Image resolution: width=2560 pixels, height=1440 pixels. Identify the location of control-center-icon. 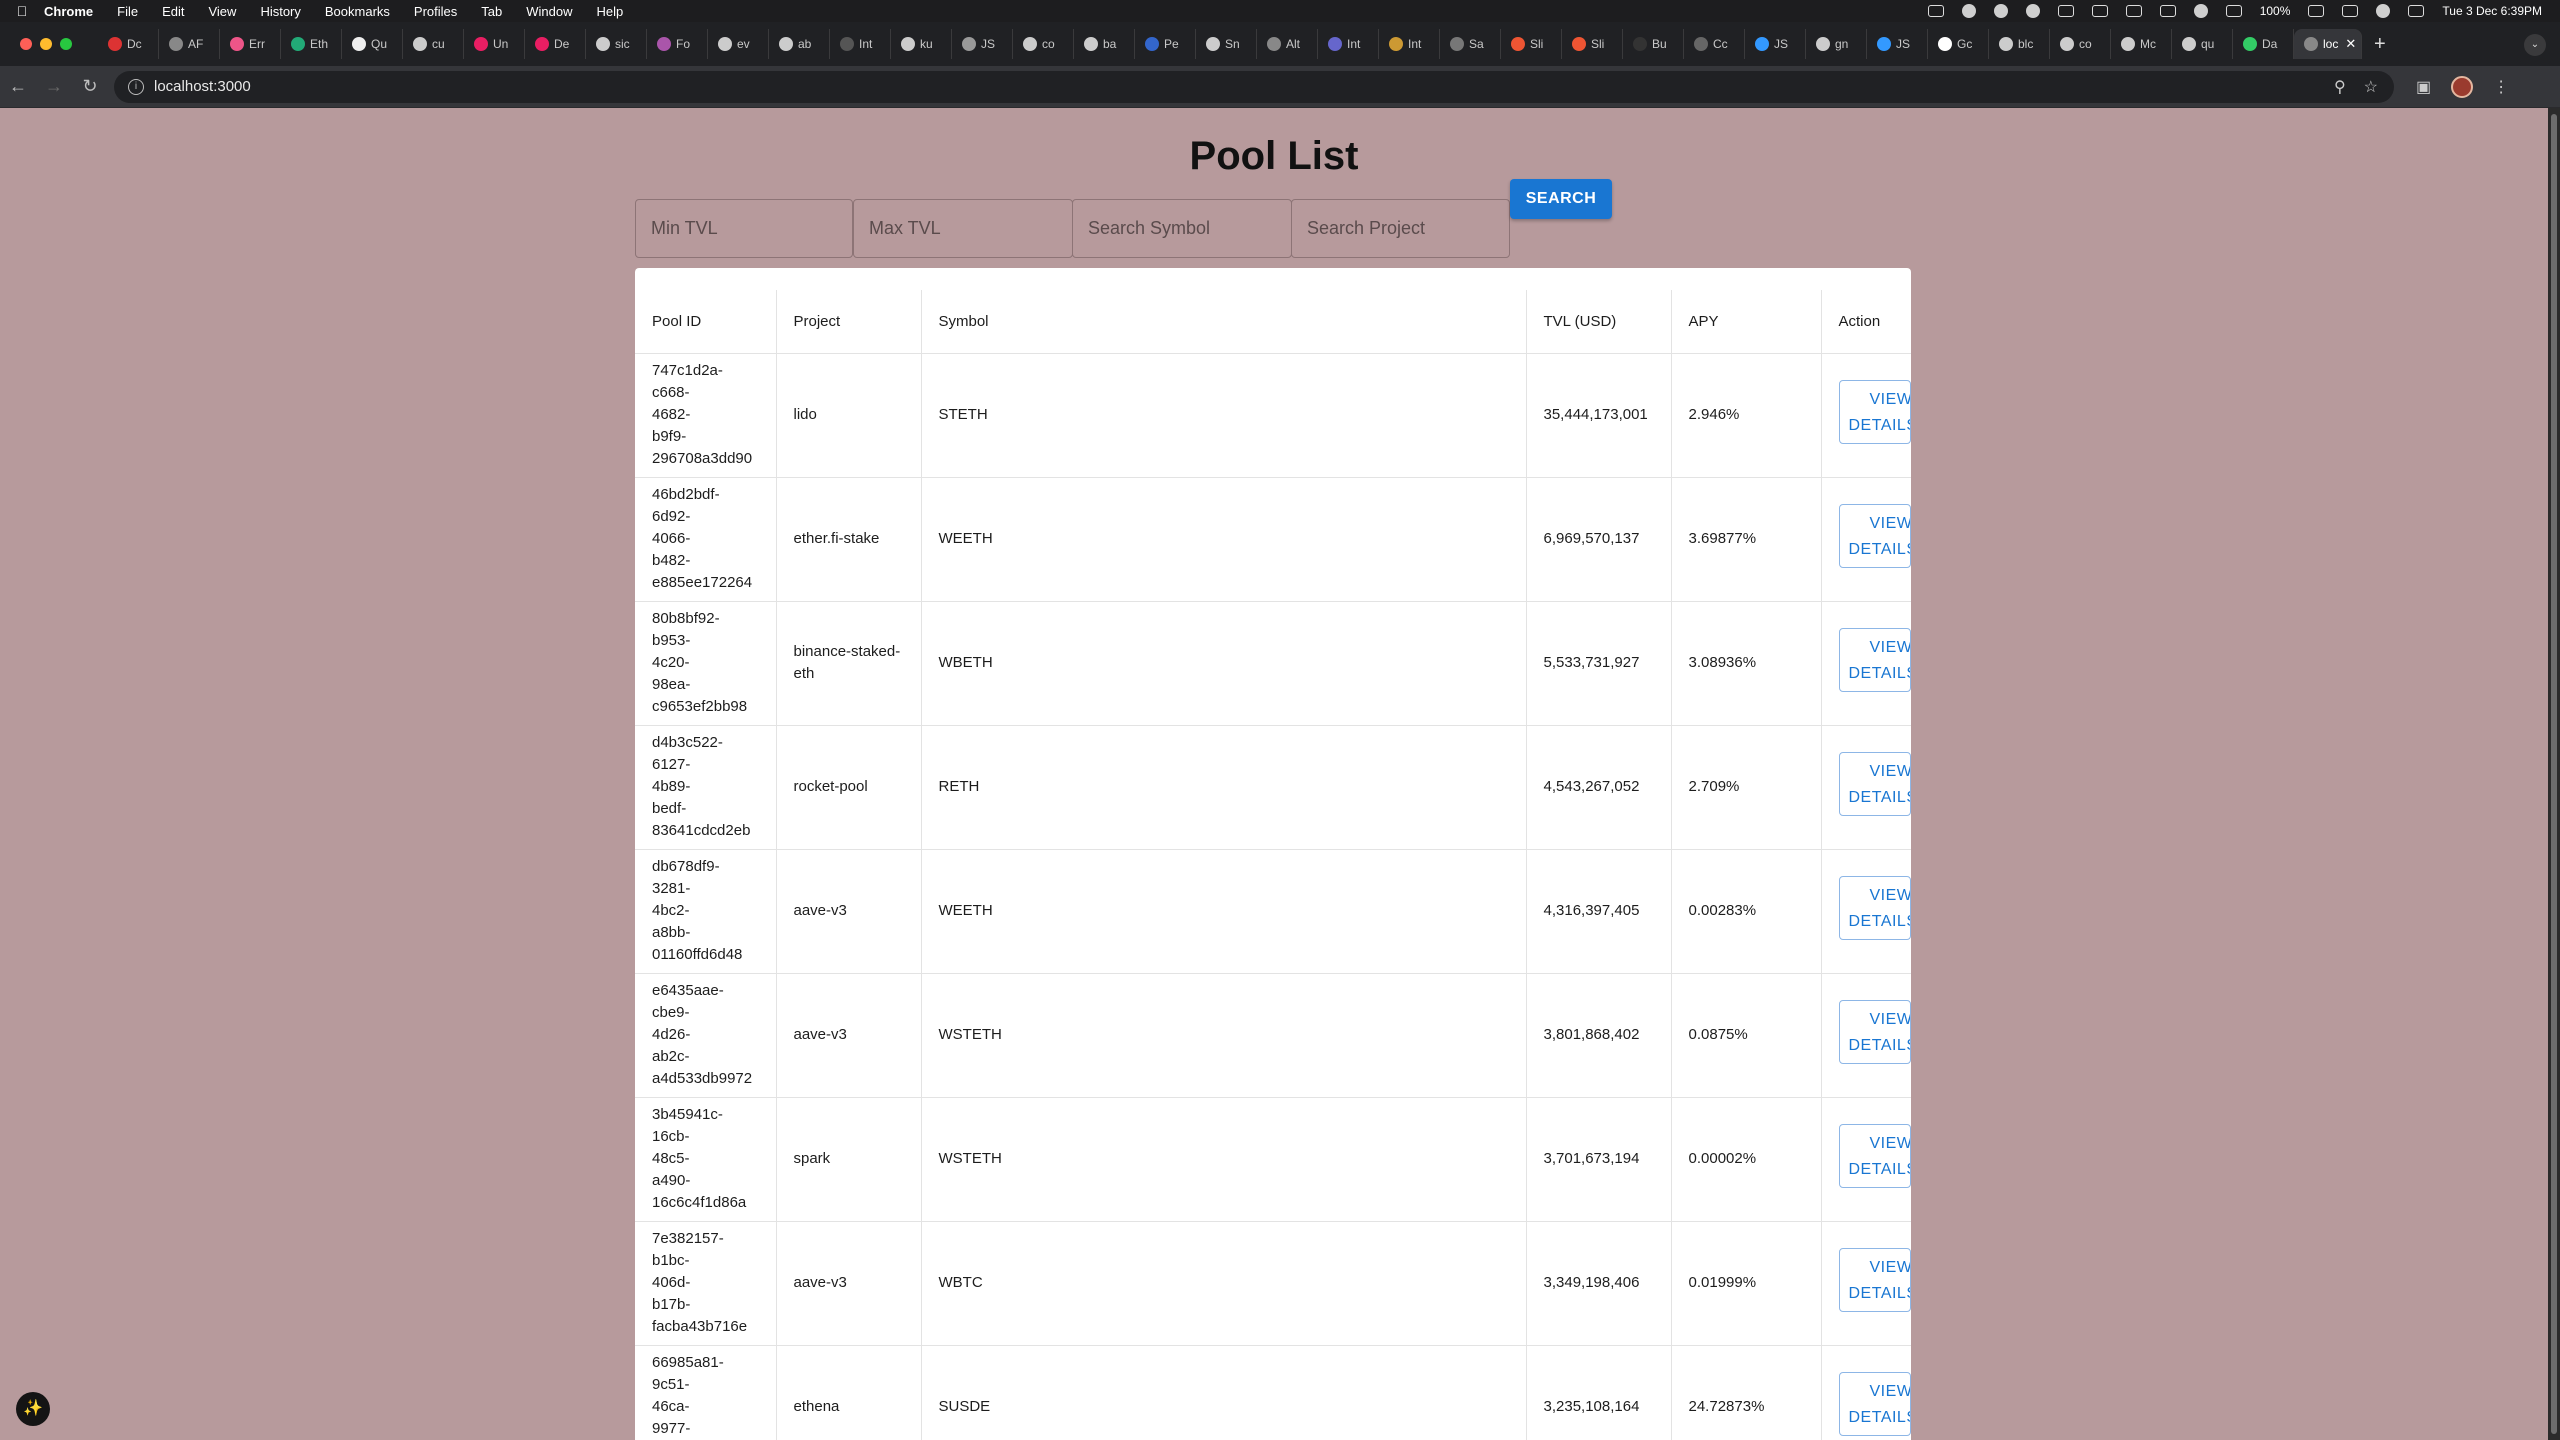
(2416, 11).